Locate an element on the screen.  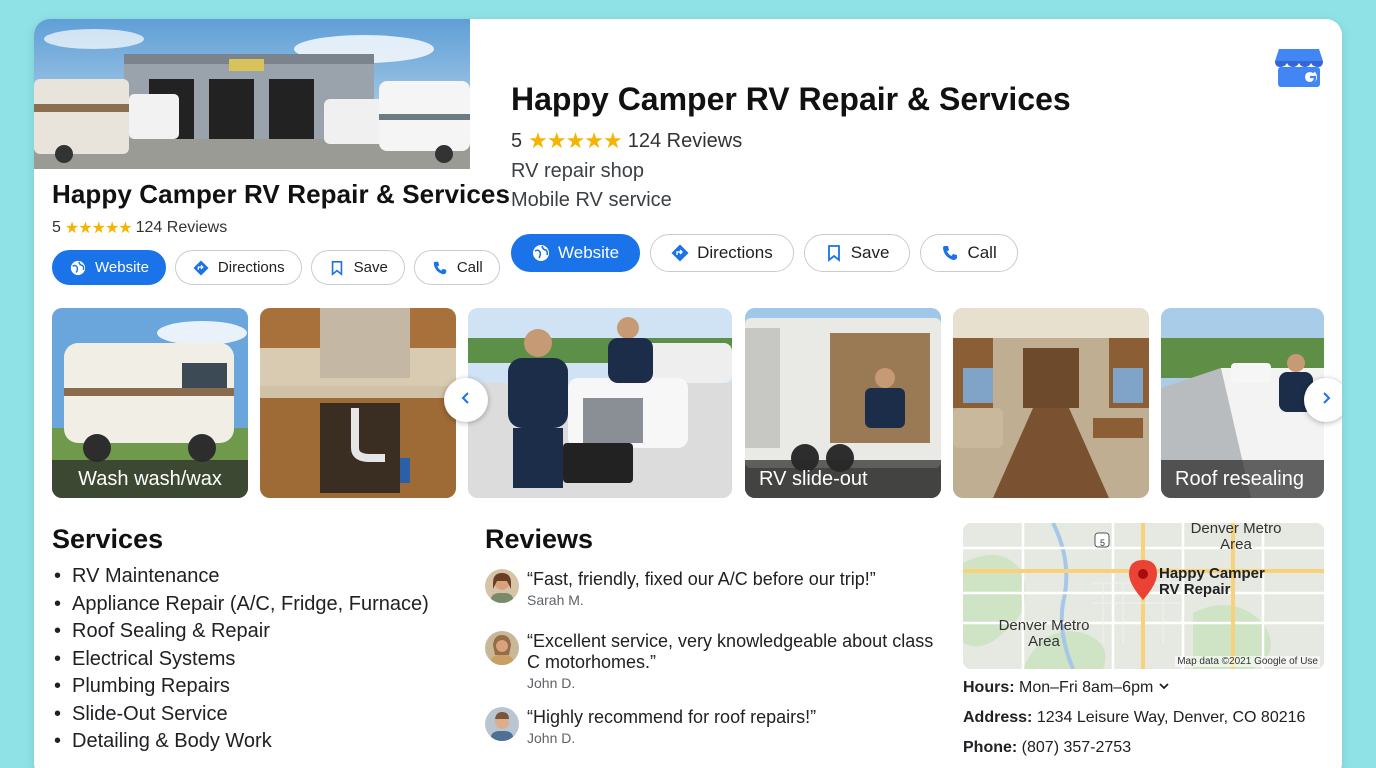
chevron-left-icon is located at coordinates (466, 400).